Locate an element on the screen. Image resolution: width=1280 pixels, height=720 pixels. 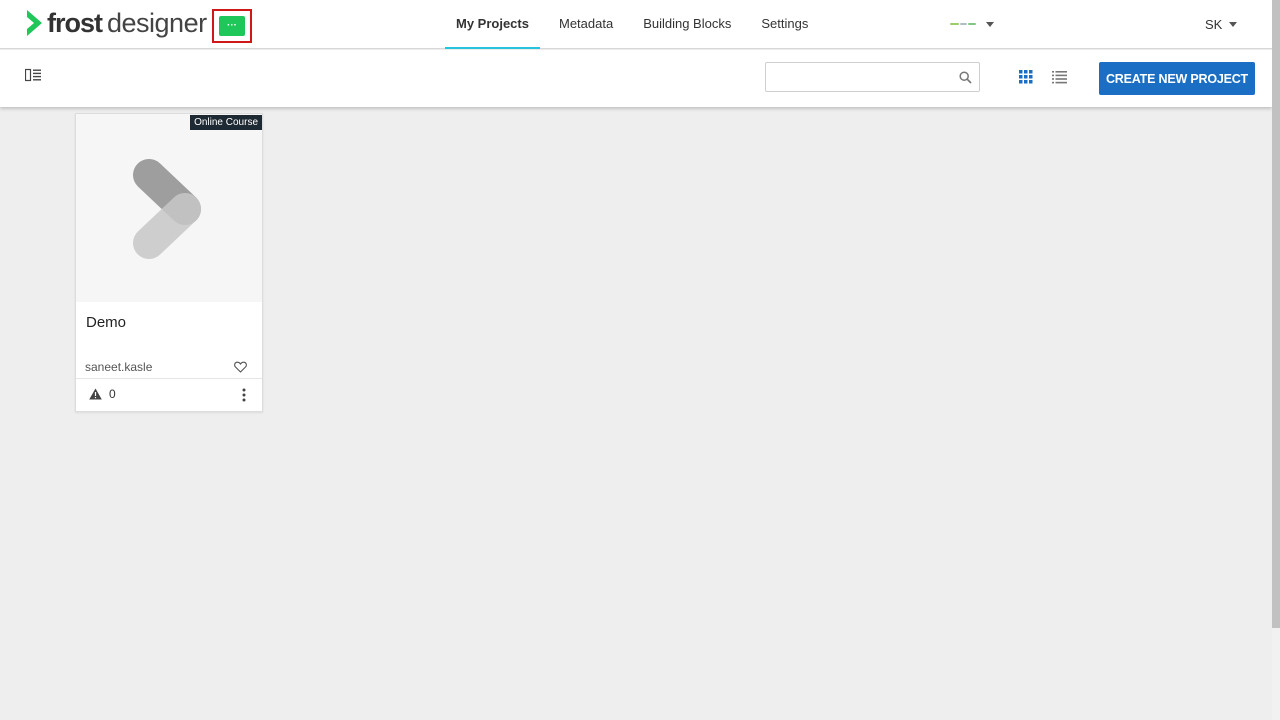
more-vertical-icon is located at coordinates (244, 395).